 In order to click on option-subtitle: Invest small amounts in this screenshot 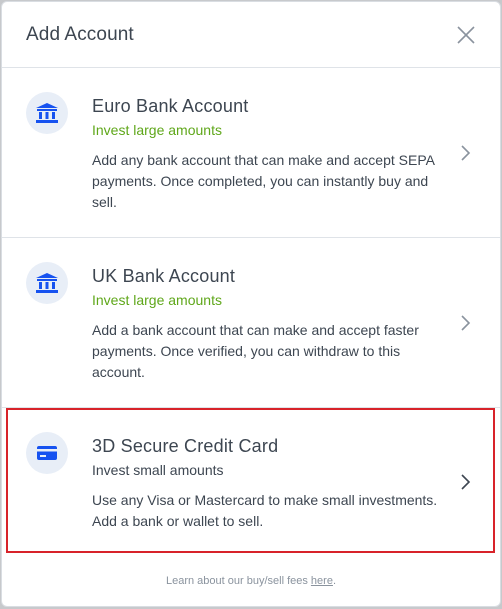, I will do `click(158, 470)`.